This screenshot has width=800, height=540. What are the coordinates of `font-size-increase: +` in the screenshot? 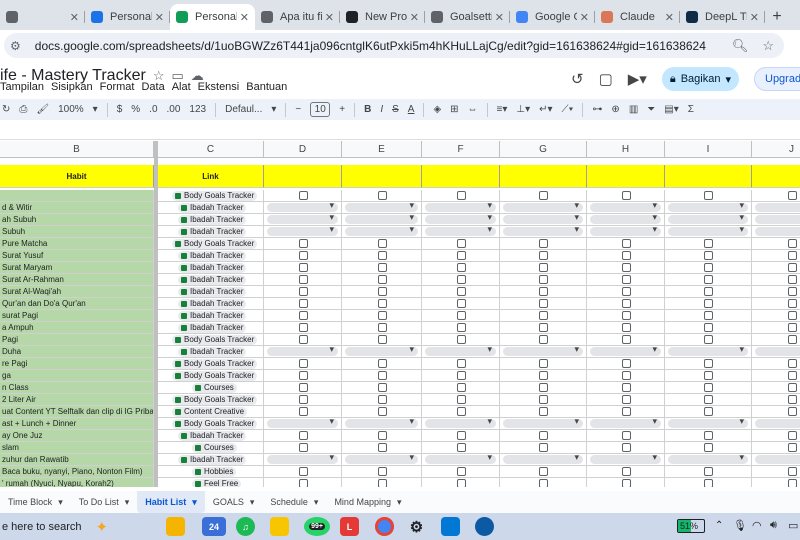 It's located at (342, 109).